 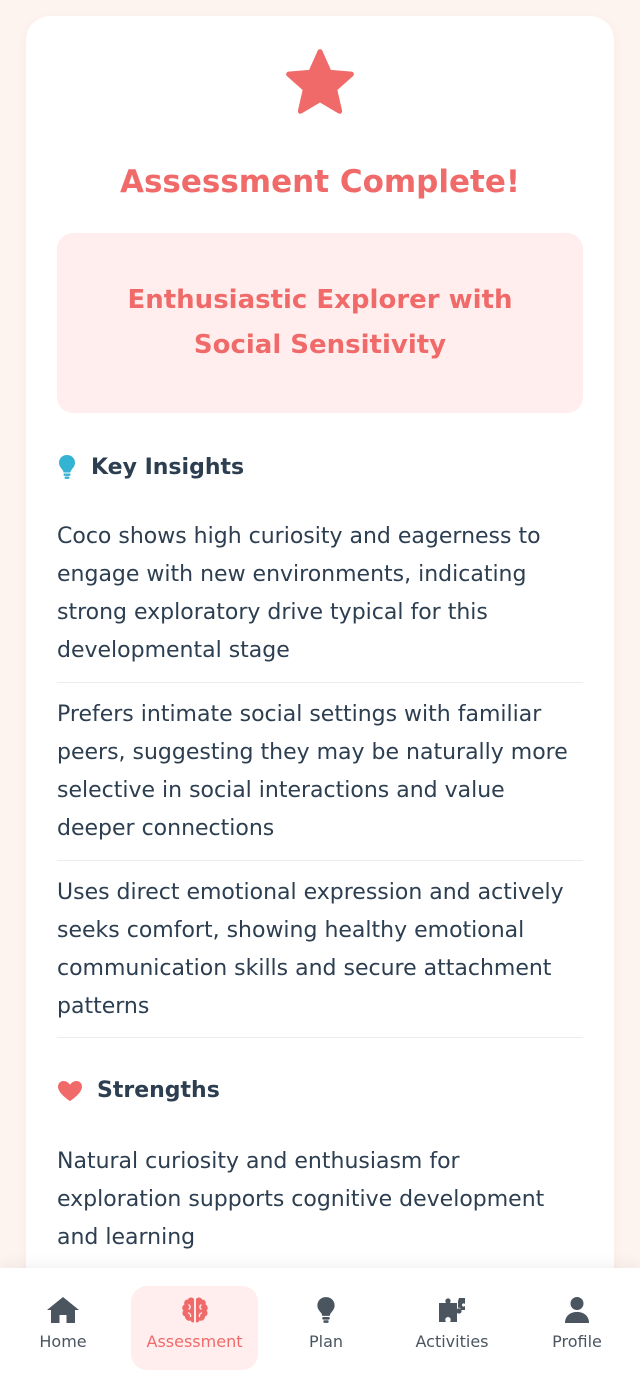 What do you see at coordinates (452, 1341) in the screenshot?
I see `nav-label: Activities` at bounding box center [452, 1341].